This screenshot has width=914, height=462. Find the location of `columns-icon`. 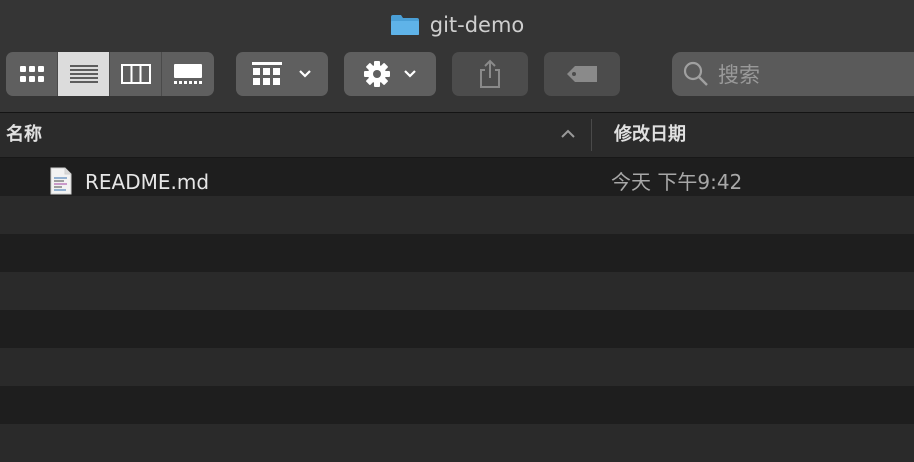

columns-icon is located at coordinates (135, 74).